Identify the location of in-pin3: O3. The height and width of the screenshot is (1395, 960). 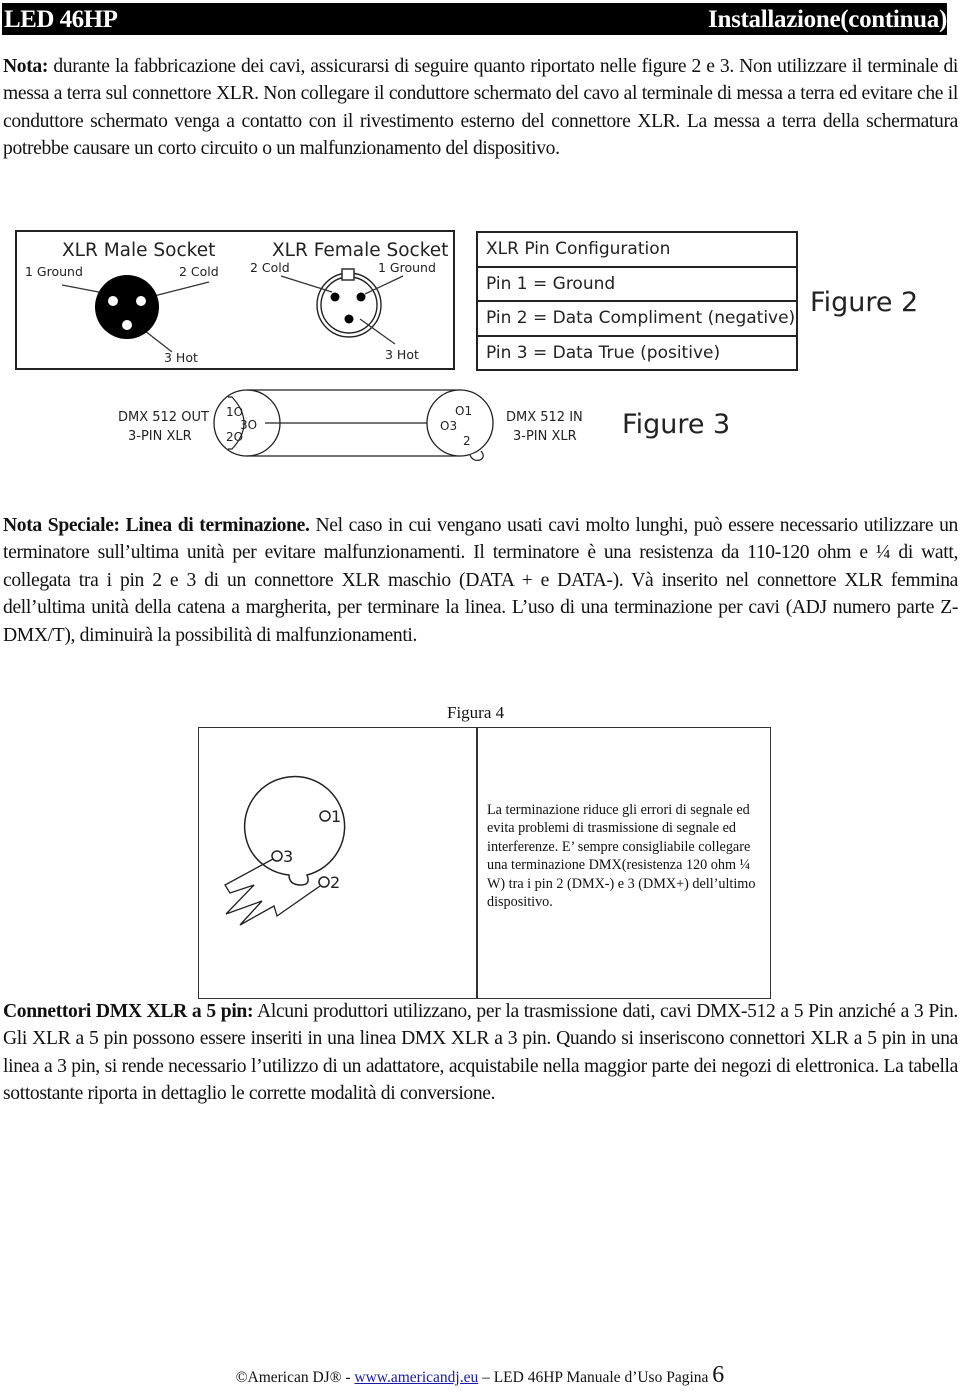
(448, 426).